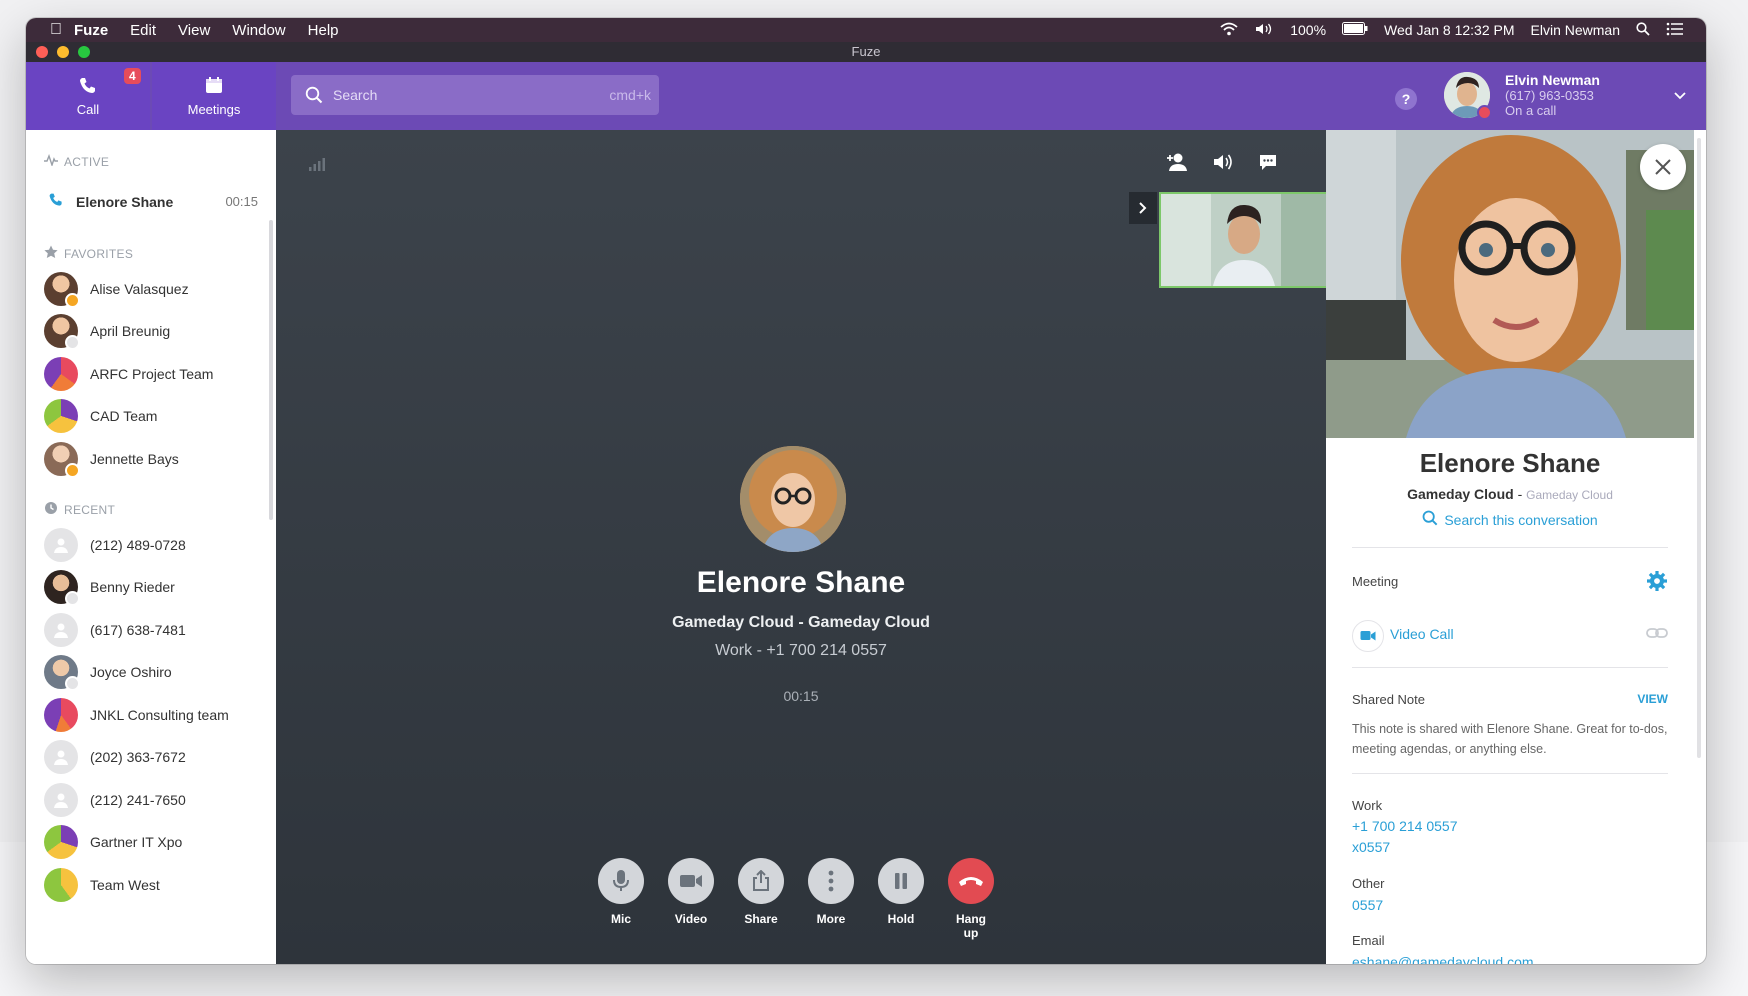  Describe the element at coordinates (115, 757) in the screenshot. I see `list-item: (202) 363-7672` at that location.